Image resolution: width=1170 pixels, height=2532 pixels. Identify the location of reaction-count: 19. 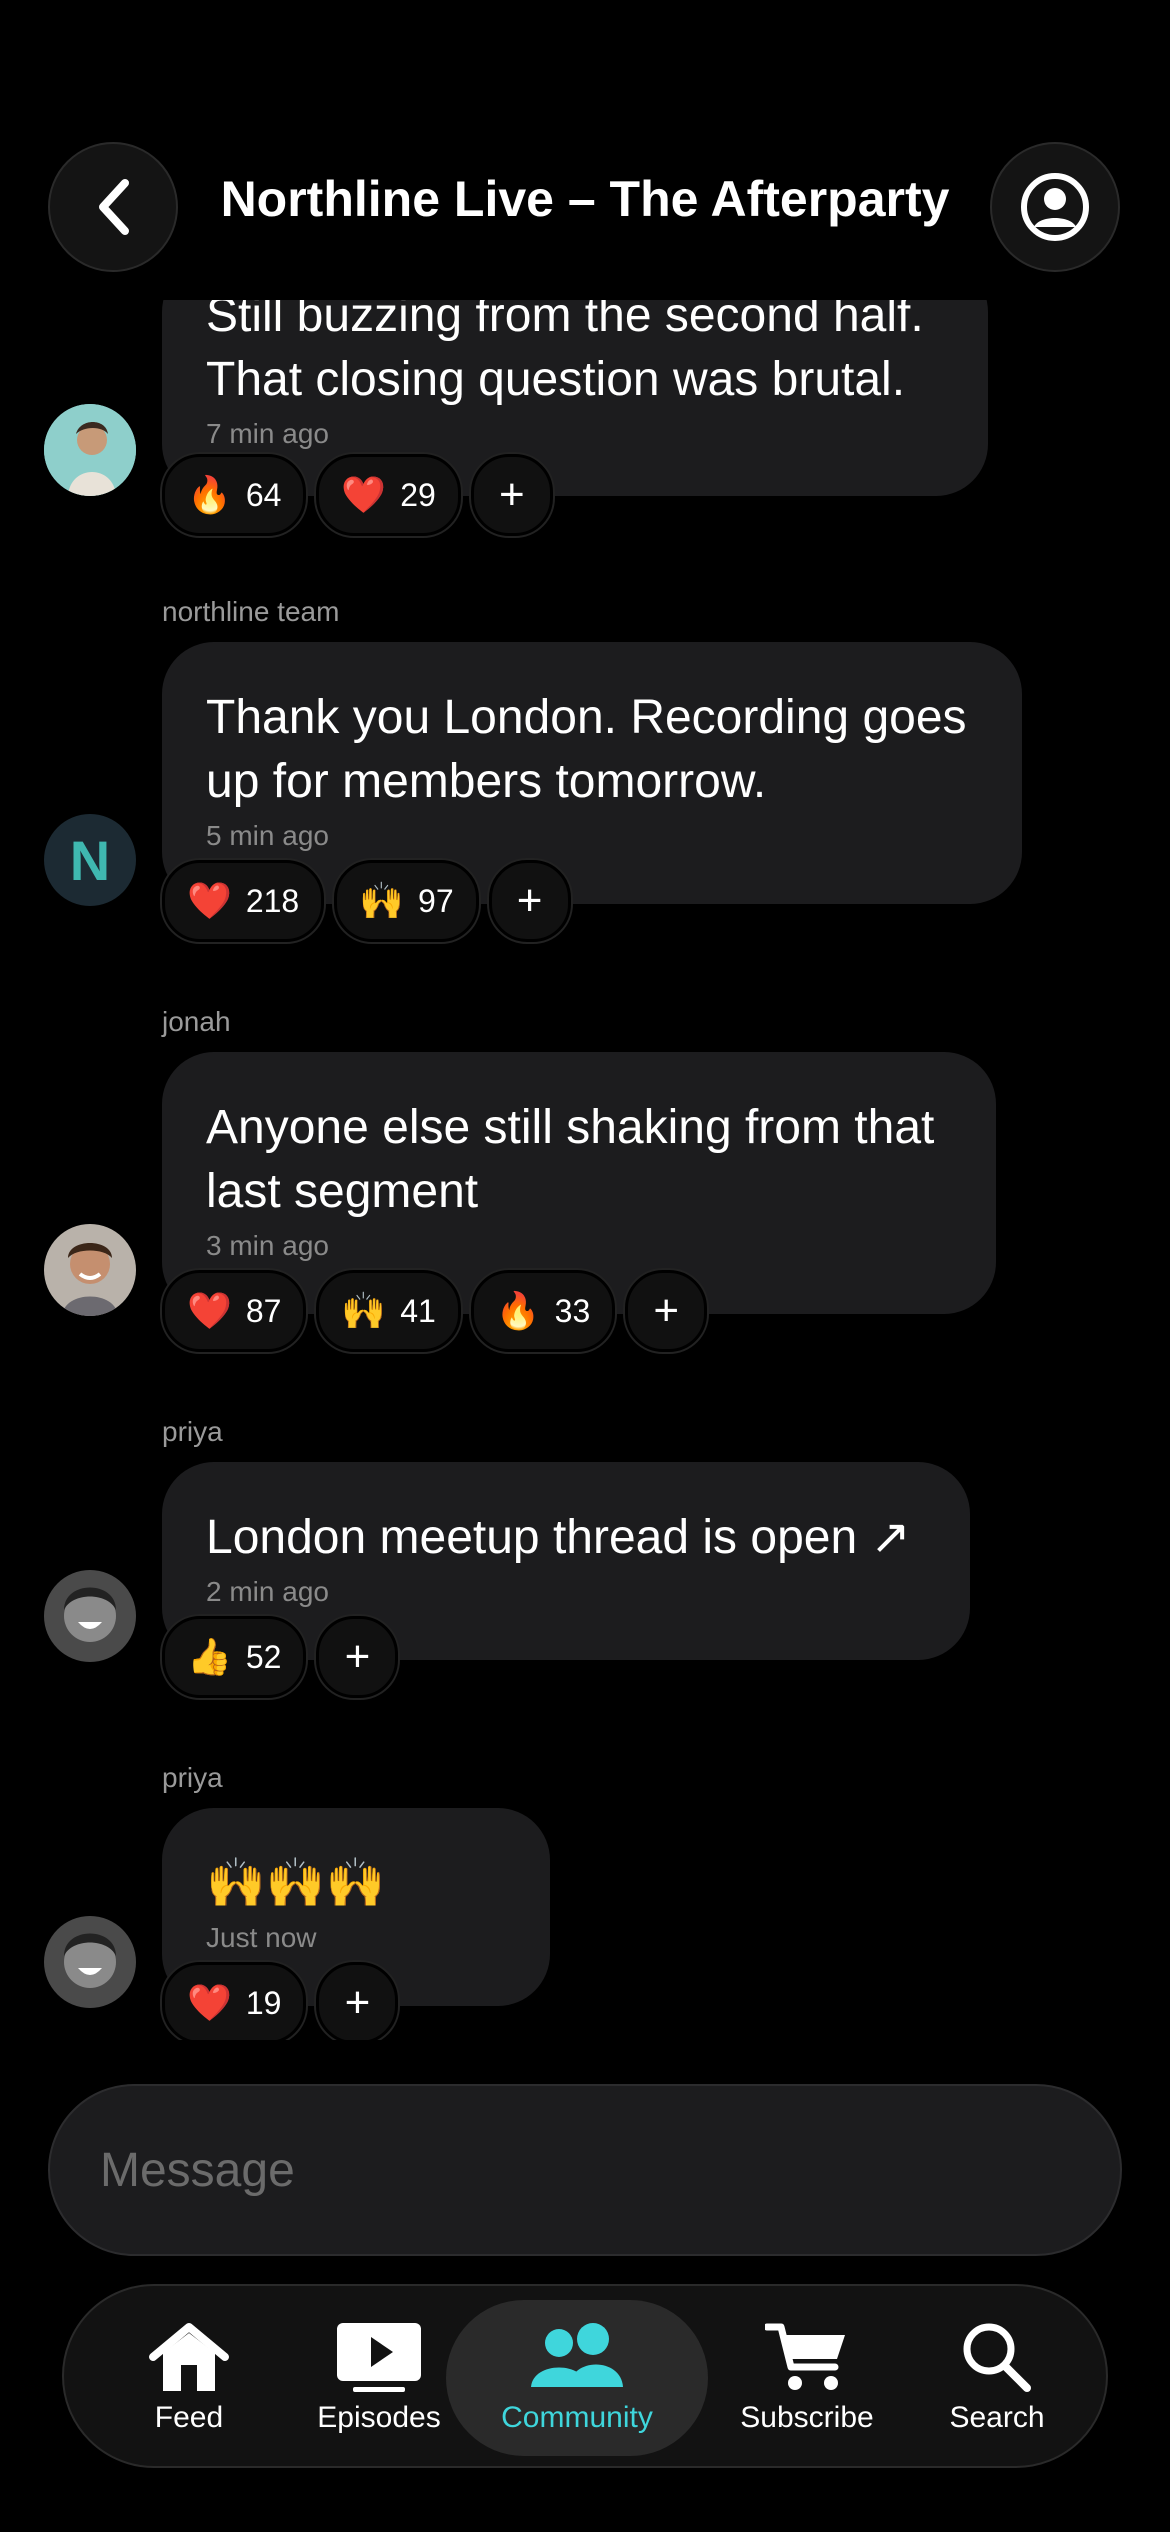
(263, 2002).